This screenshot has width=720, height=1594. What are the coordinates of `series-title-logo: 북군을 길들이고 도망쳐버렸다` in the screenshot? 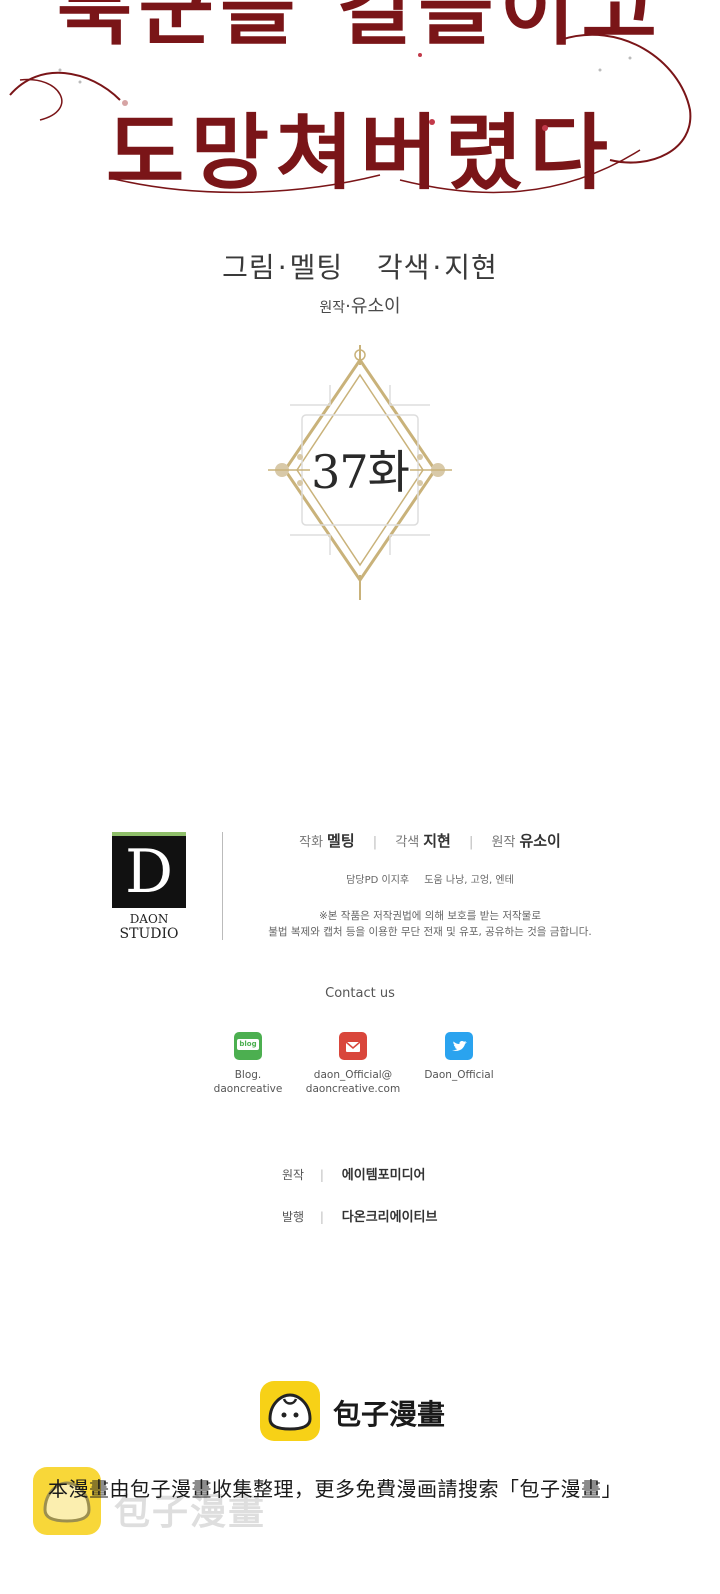 It's located at (360, 107).